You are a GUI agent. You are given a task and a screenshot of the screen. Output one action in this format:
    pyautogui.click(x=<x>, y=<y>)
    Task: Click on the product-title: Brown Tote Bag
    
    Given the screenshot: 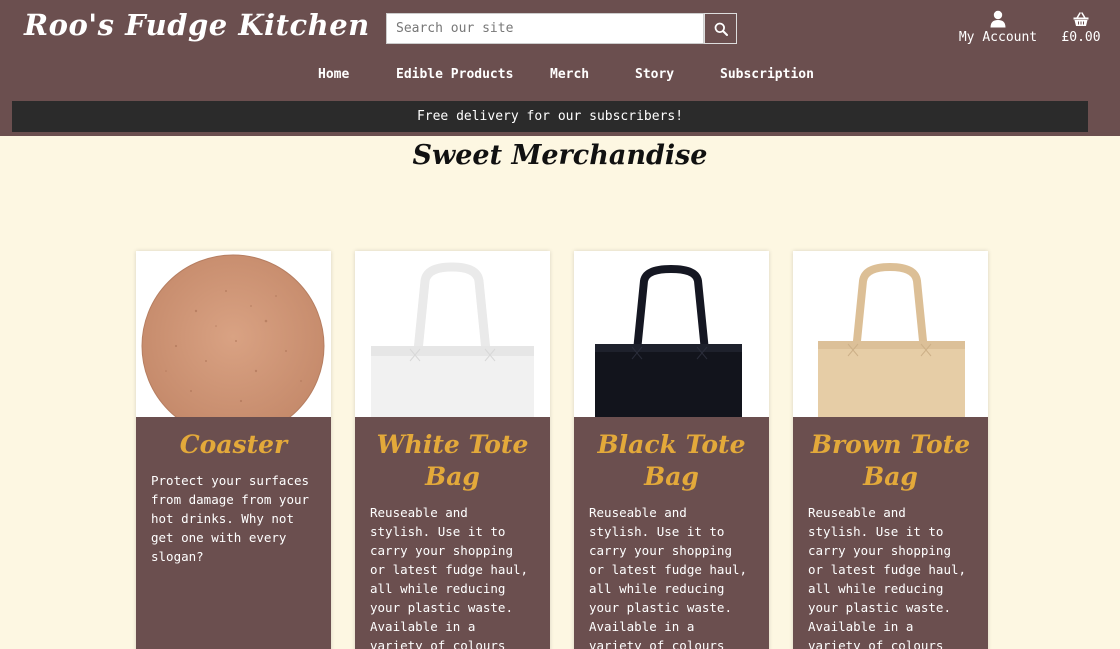 What is the action you would take?
    pyautogui.click(x=890, y=460)
    